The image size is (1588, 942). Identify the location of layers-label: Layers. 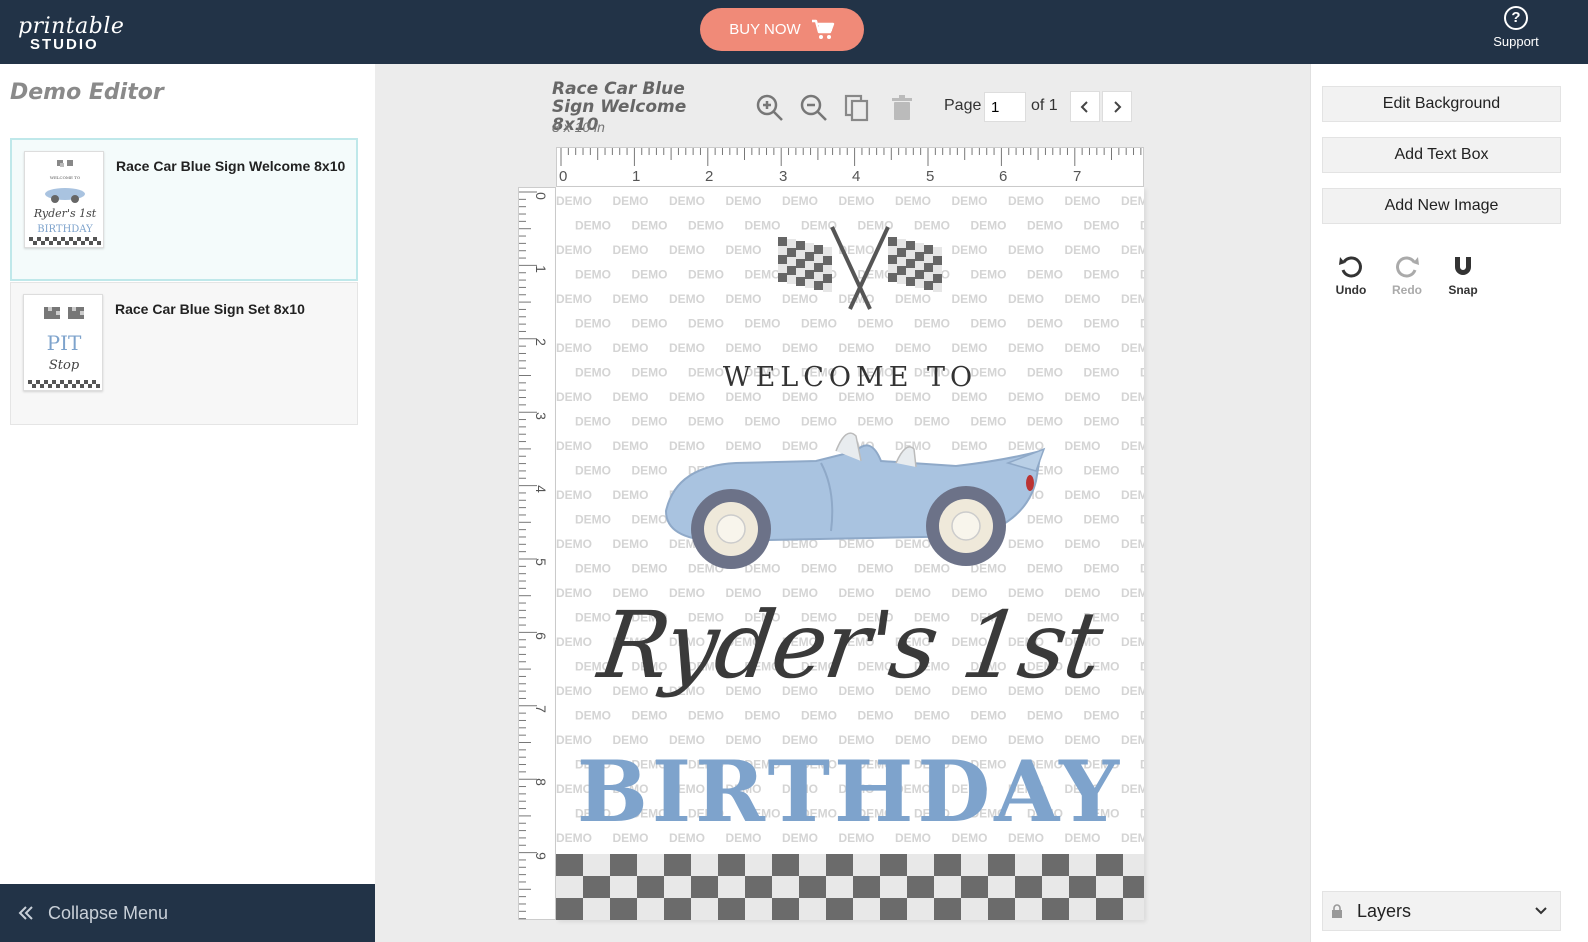
(1384, 910).